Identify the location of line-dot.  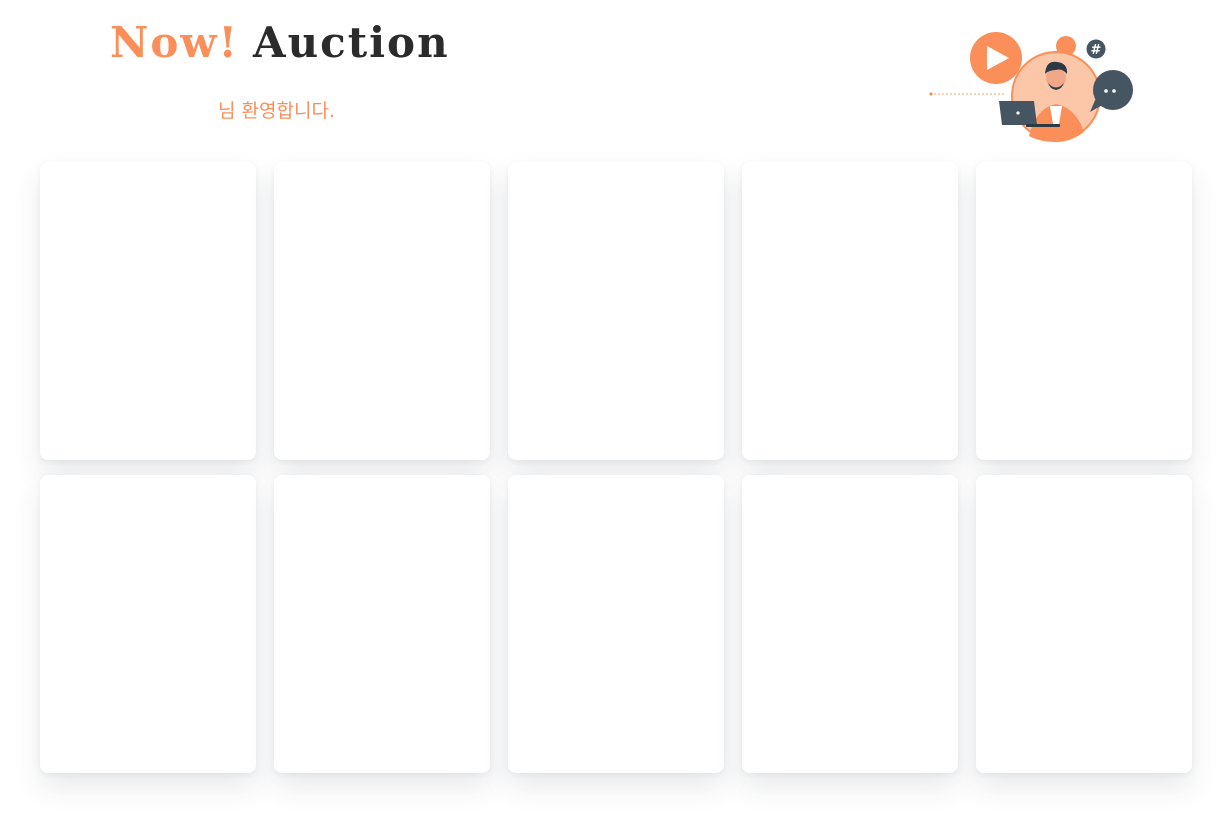
(931, 94).